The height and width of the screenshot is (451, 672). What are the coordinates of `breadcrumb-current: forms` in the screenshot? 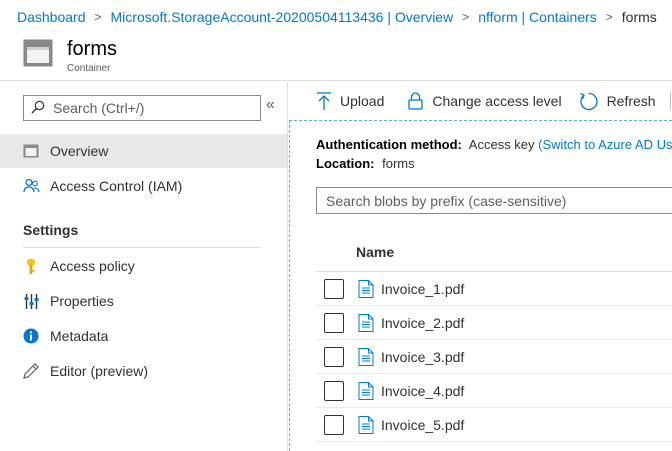 It's located at (639, 16).